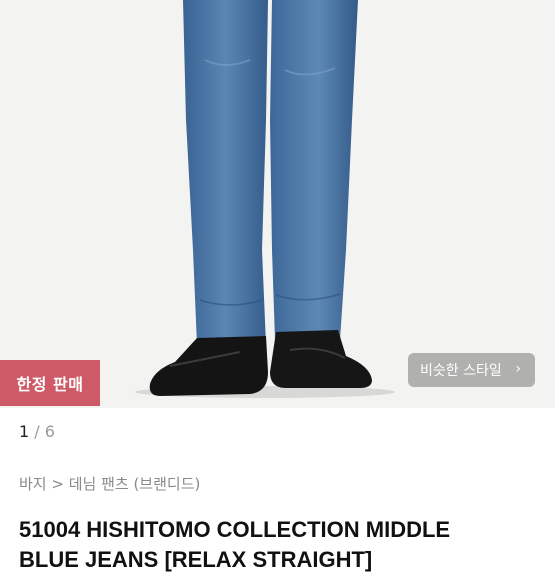 Image resolution: width=555 pixels, height=575 pixels. Describe the element at coordinates (518, 369) in the screenshot. I see `chevron-right-icon: ›` at that location.